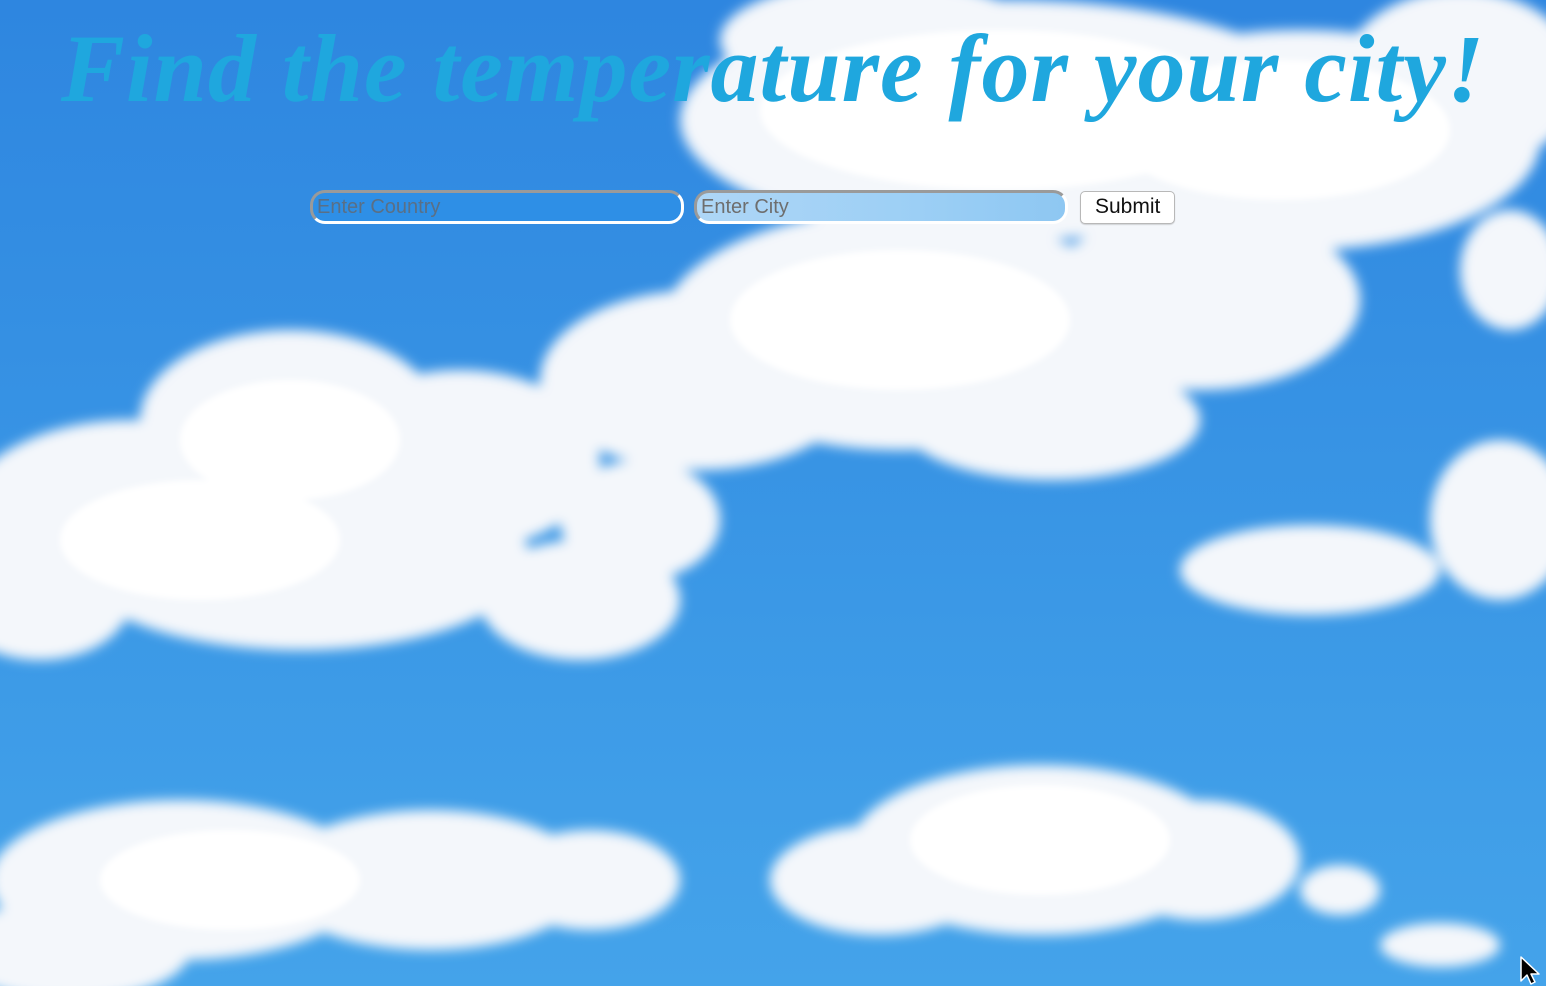 The height and width of the screenshot is (986, 1546). I want to click on city-search-form: Submit, so click(743, 207).